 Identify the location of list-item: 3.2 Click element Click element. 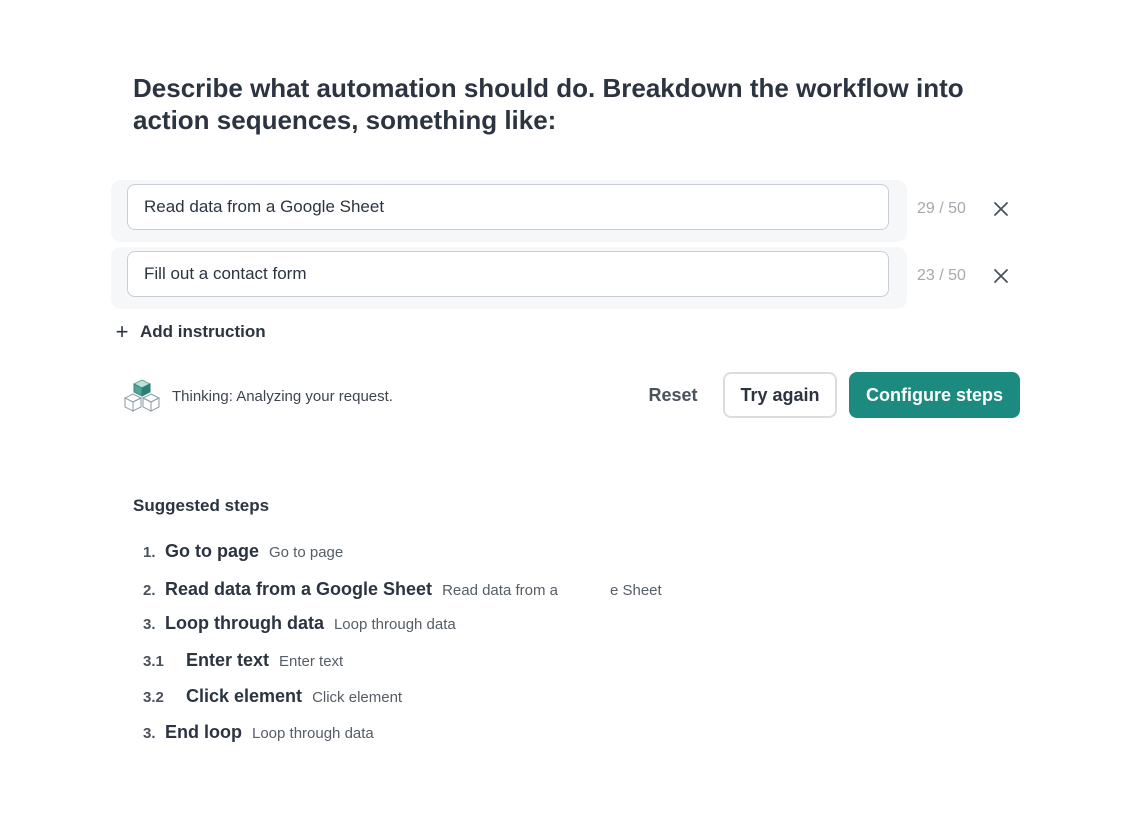
(272, 698).